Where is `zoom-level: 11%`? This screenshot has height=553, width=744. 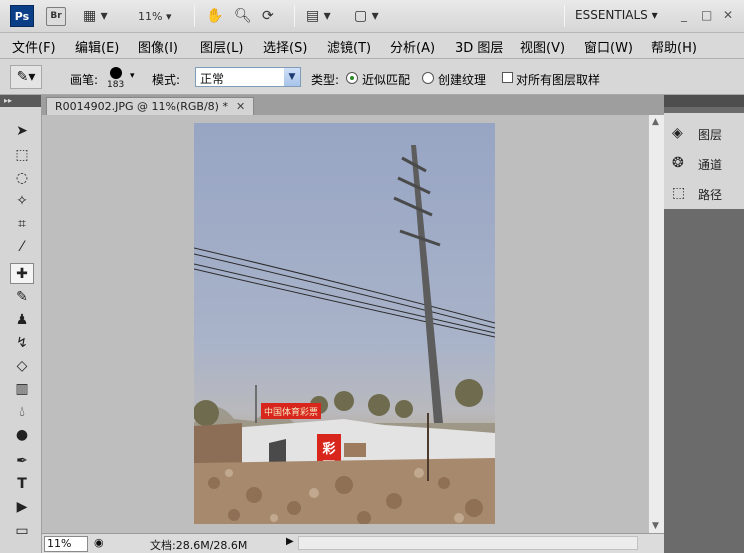
zoom-level: 11% is located at coordinates (150, 16).